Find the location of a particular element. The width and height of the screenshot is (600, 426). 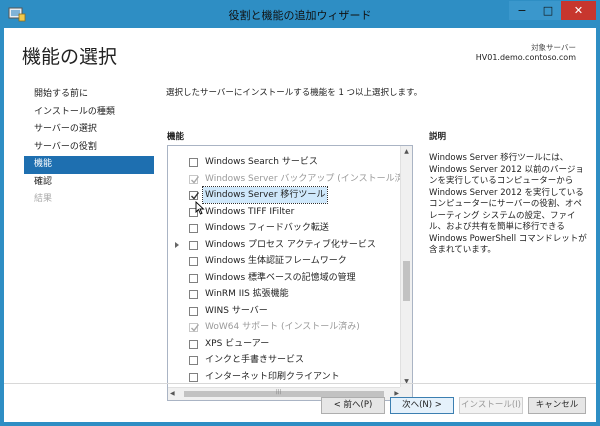

nav-item-server-roles: サーバーの役割 is located at coordinates (89, 148).